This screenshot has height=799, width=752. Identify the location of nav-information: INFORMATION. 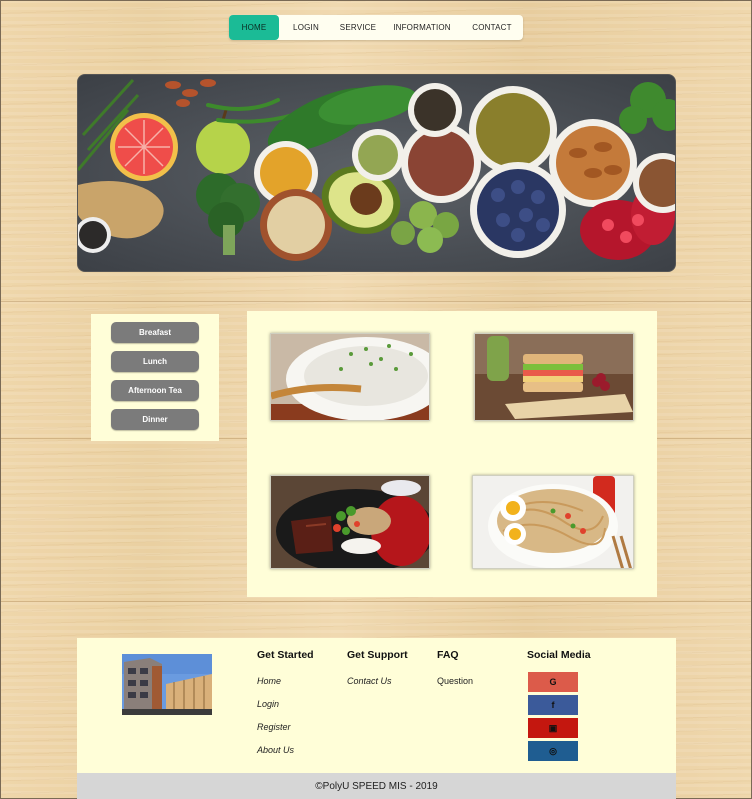
(422, 27).